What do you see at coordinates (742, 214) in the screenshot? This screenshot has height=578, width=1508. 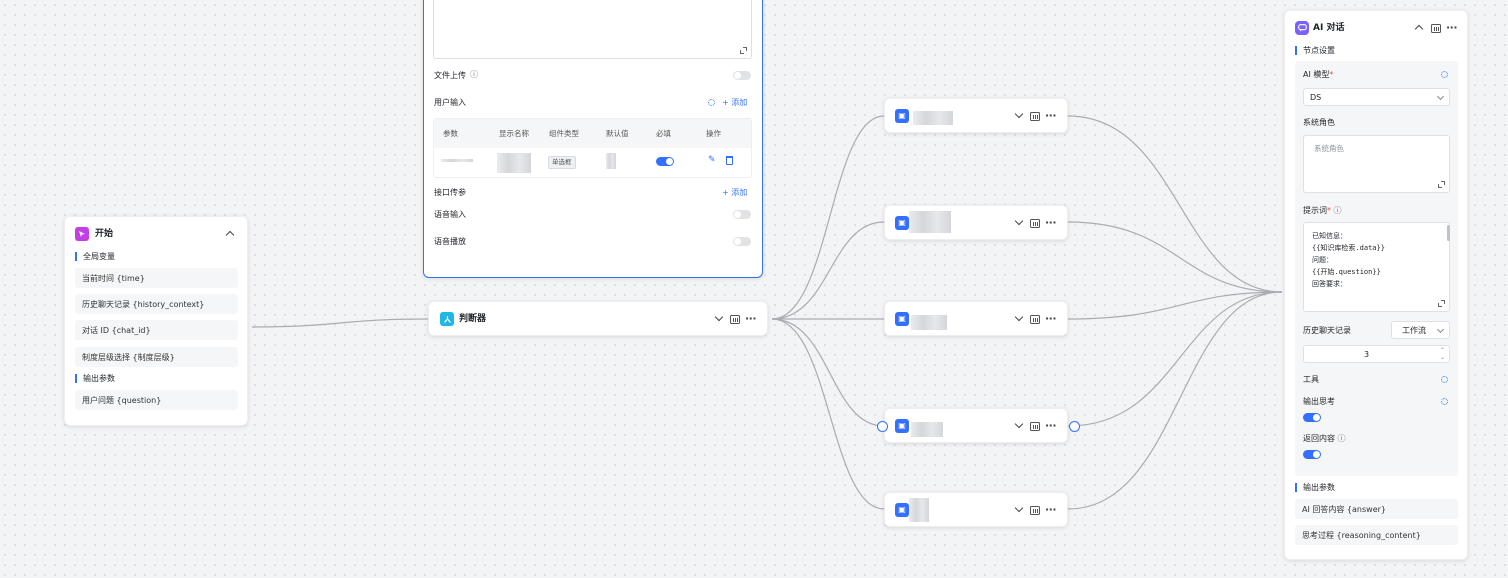 I see `voice-input-toggle` at bounding box center [742, 214].